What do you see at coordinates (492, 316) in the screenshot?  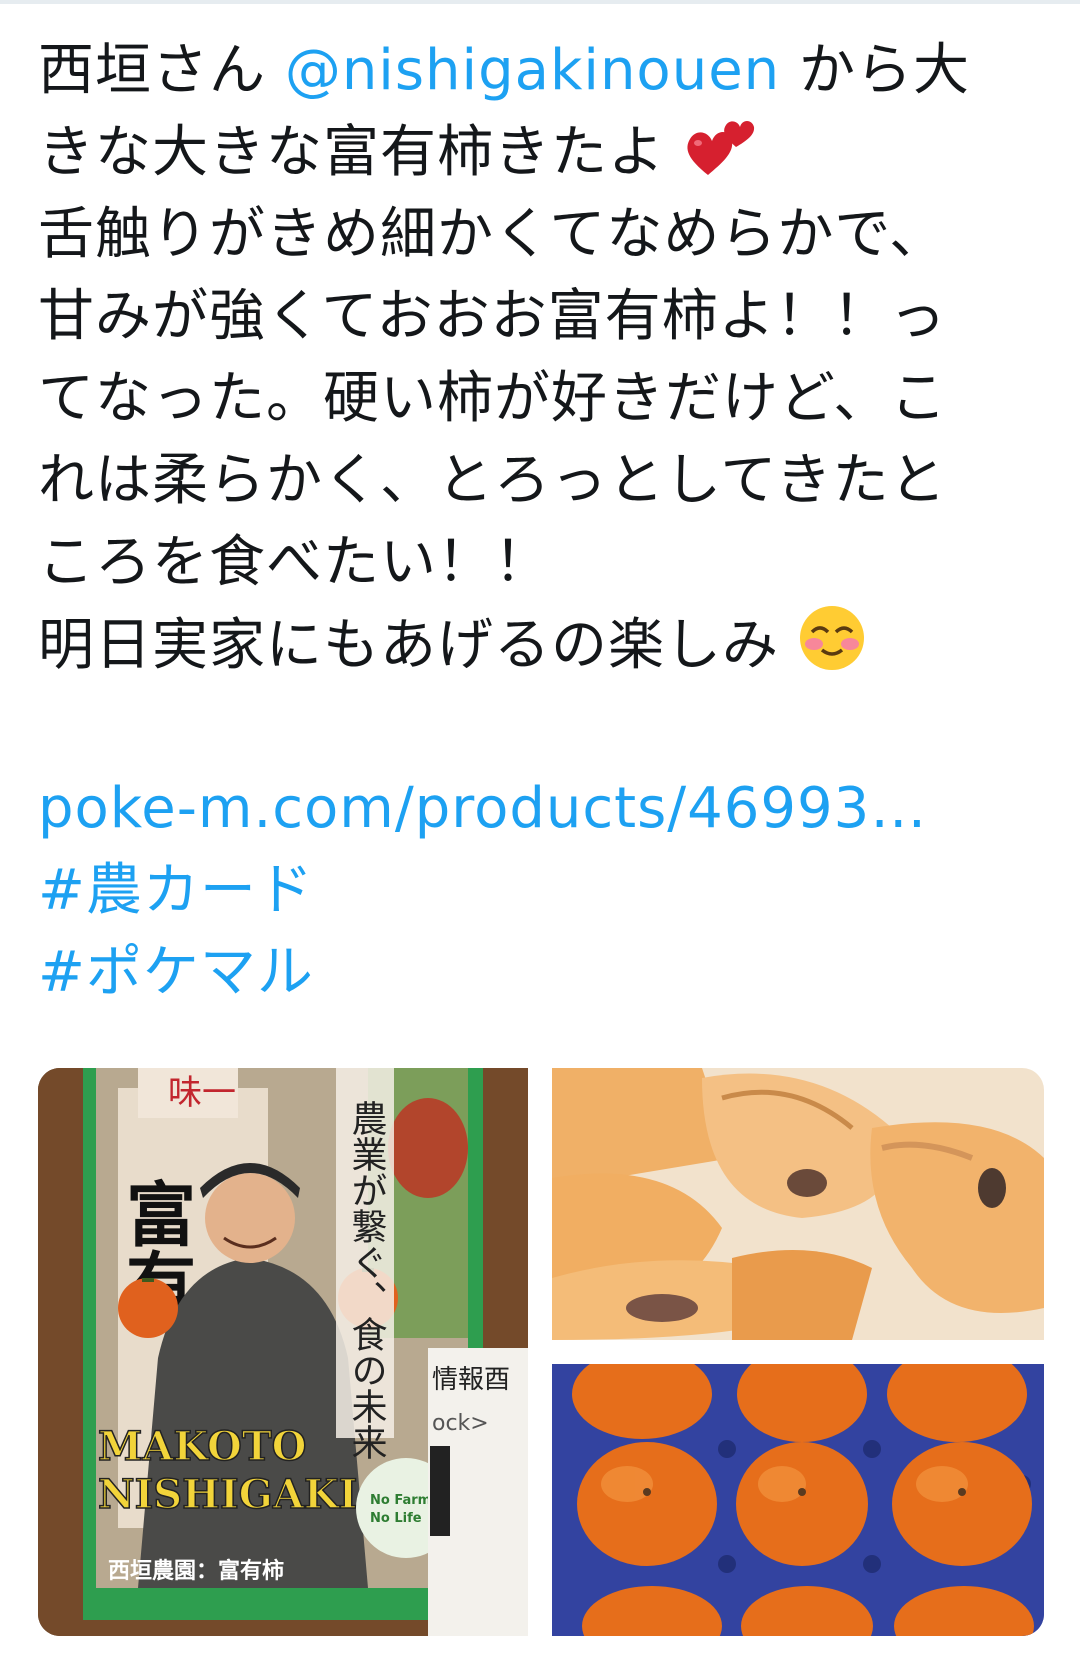 I see `tweet-text-segment: 甘みが強くておおお富有柿よ！！っ` at bounding box center [492, 316].